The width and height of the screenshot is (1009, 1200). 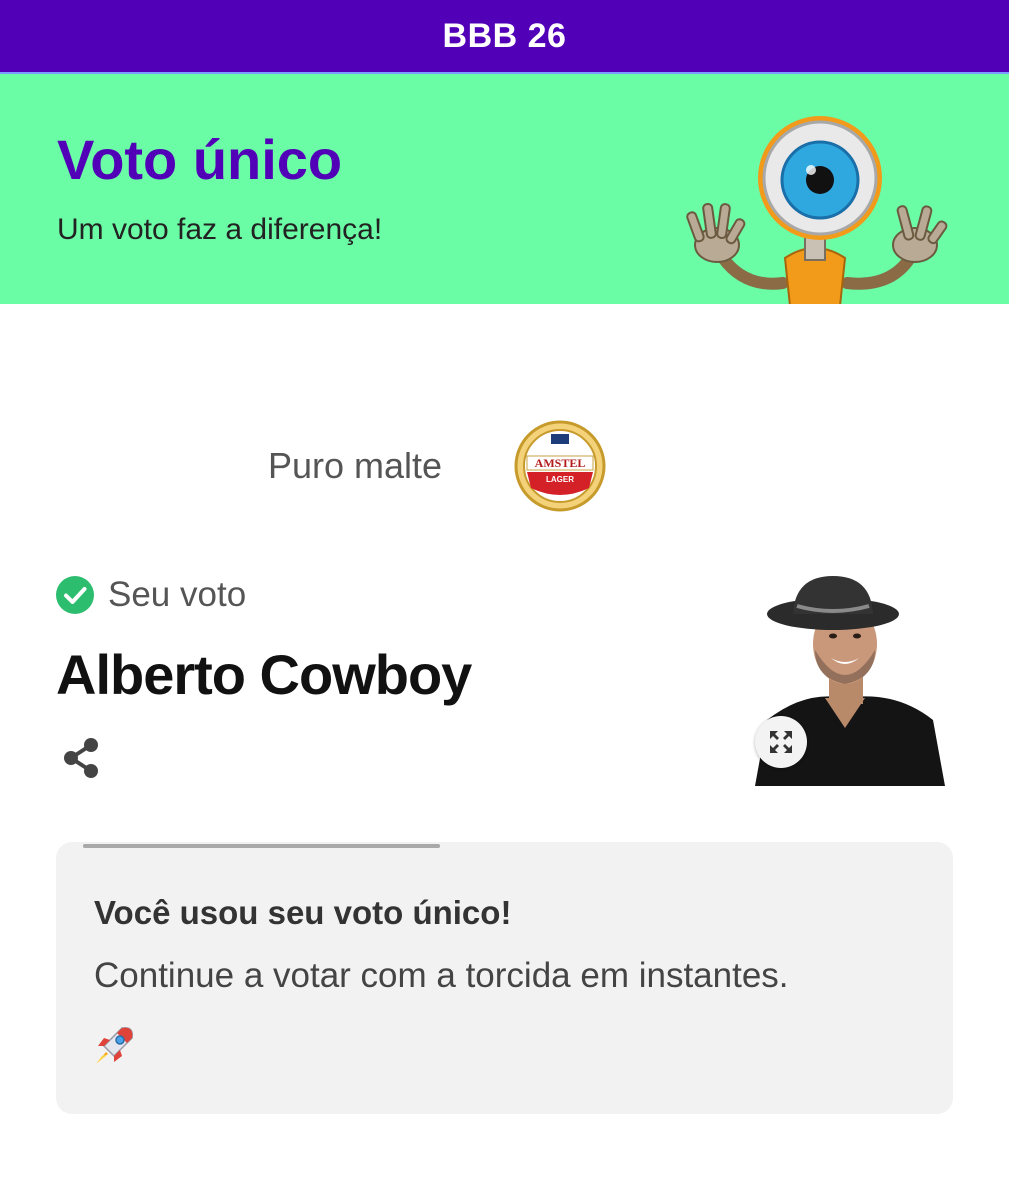 I want to click on amstel-lager-logo-icon: AMSTEL LAGER, so click(x=560, y=466).